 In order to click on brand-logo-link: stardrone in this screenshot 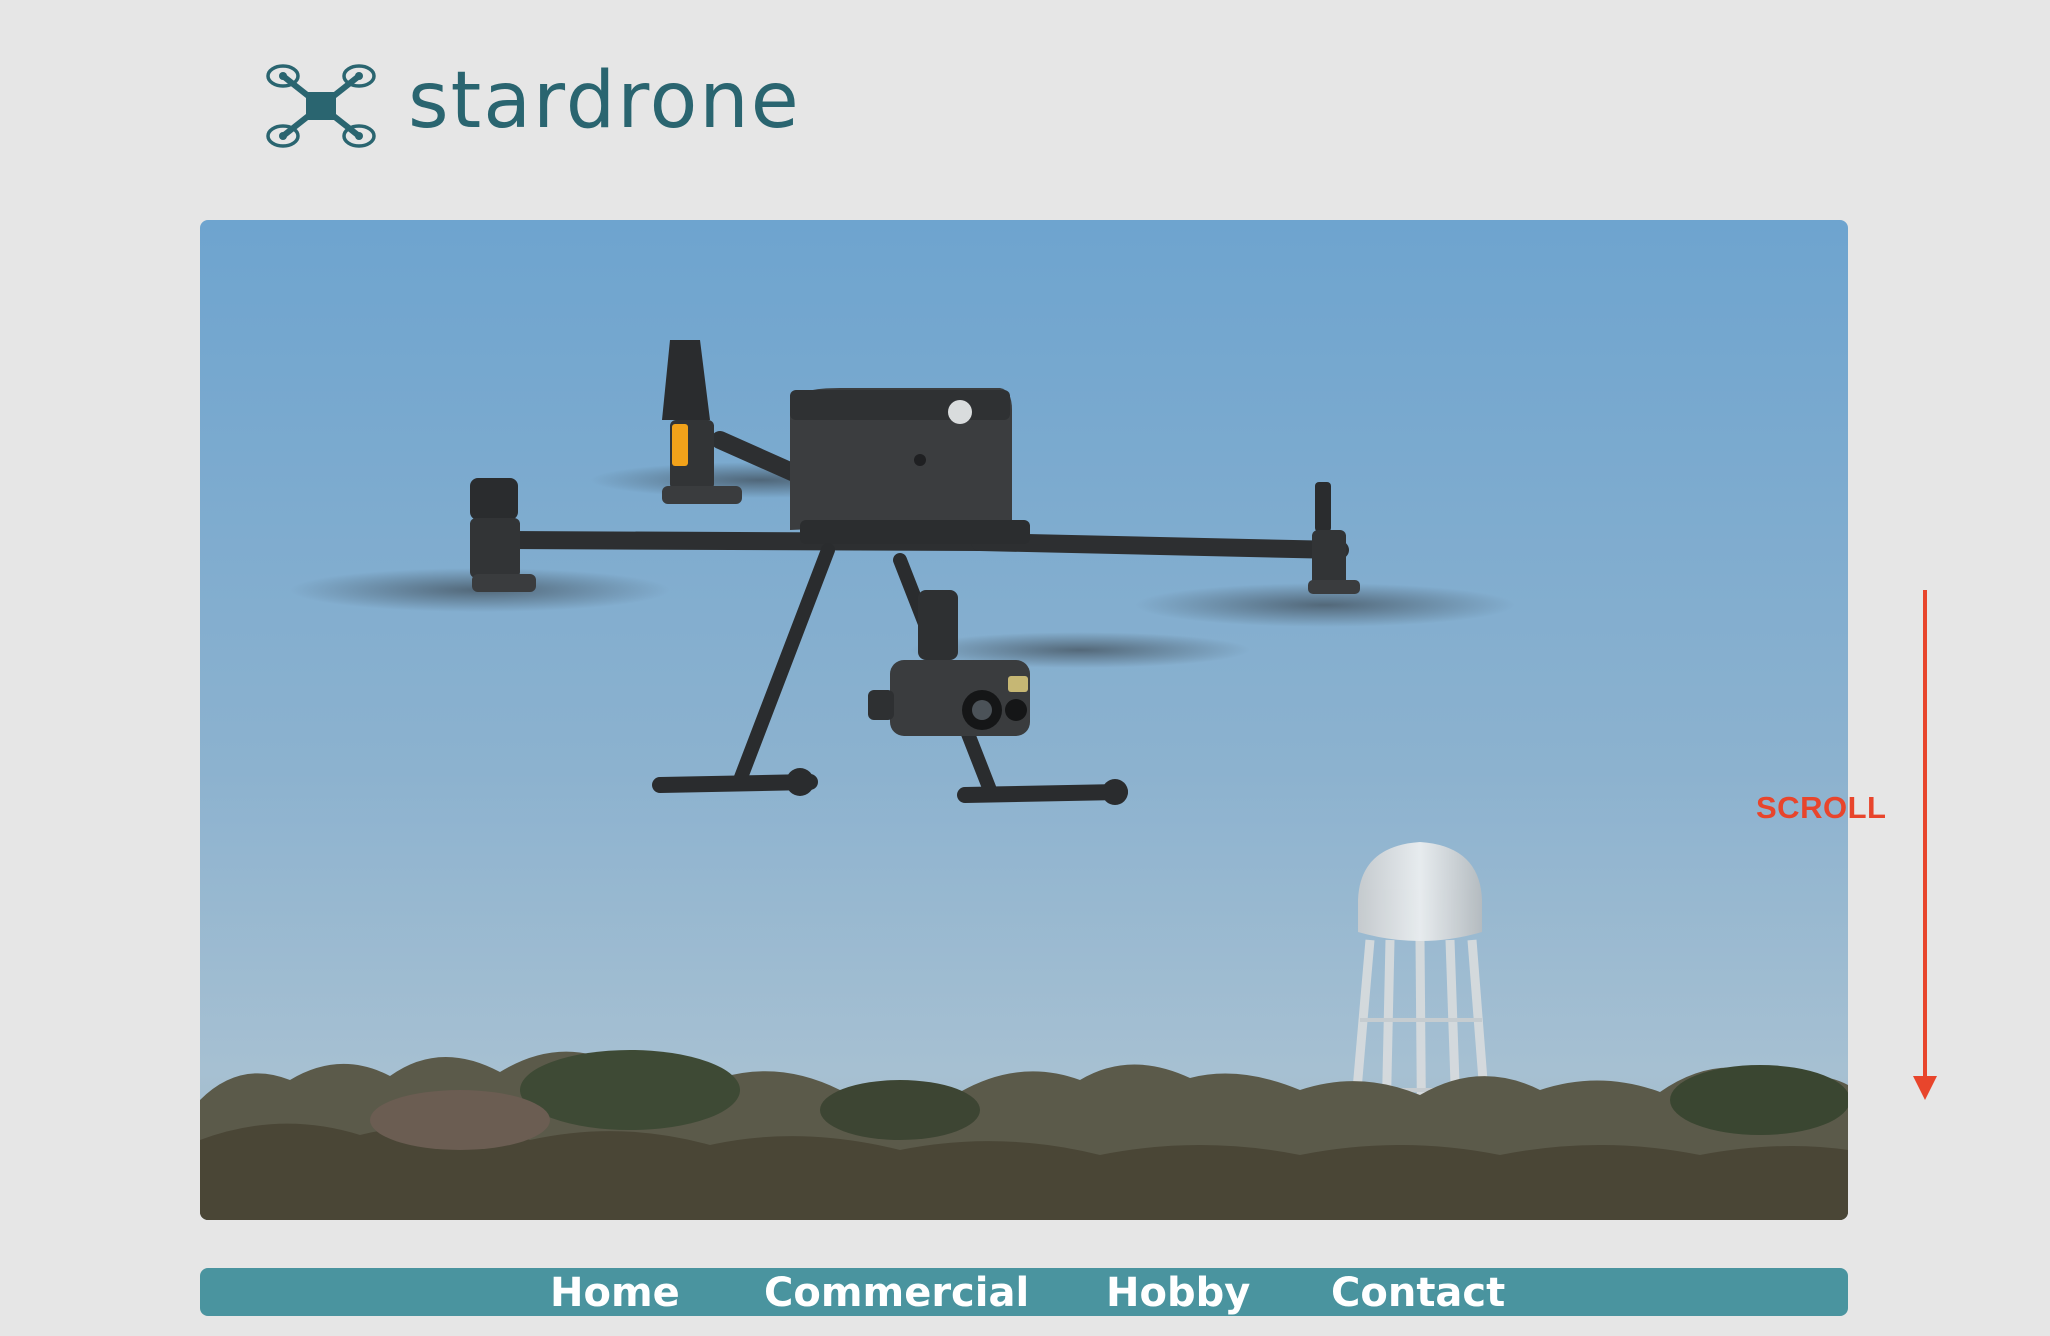, I will do `click(532, 106)`.